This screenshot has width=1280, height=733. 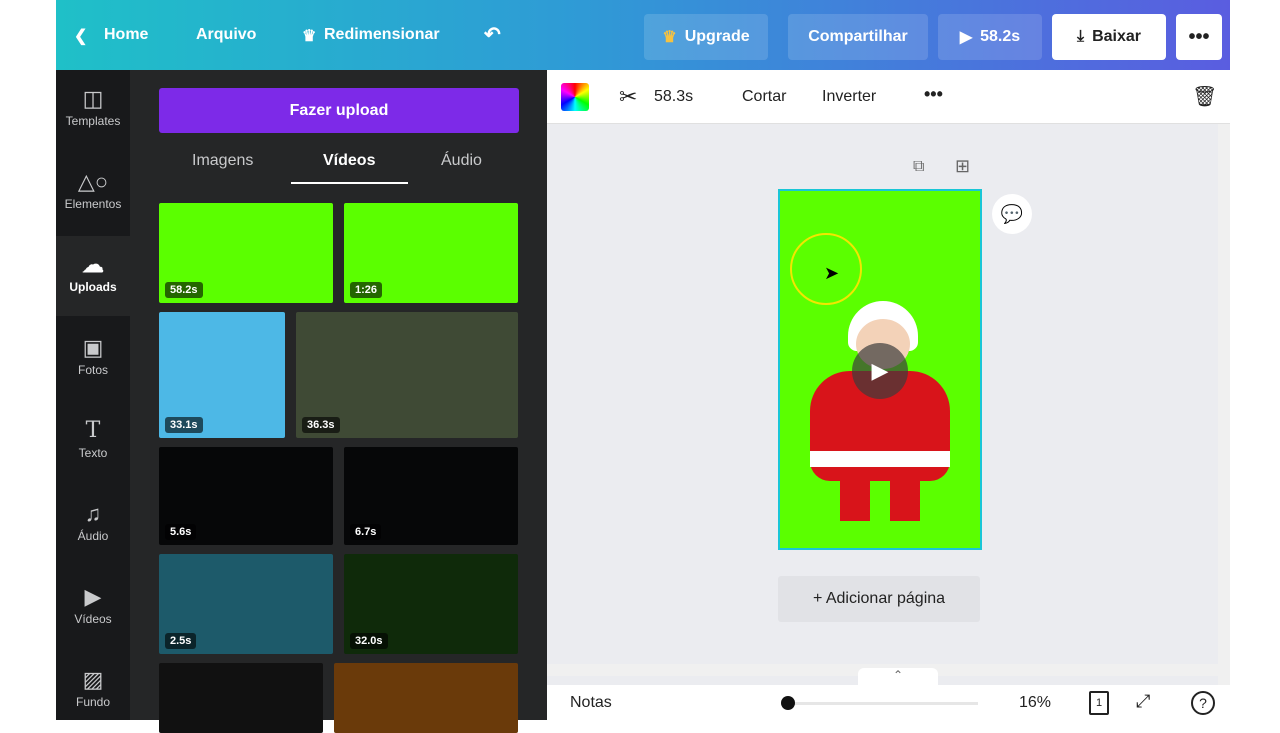 I want to click on video-thumbnail: 33.1s, so click(x=222, y=375).